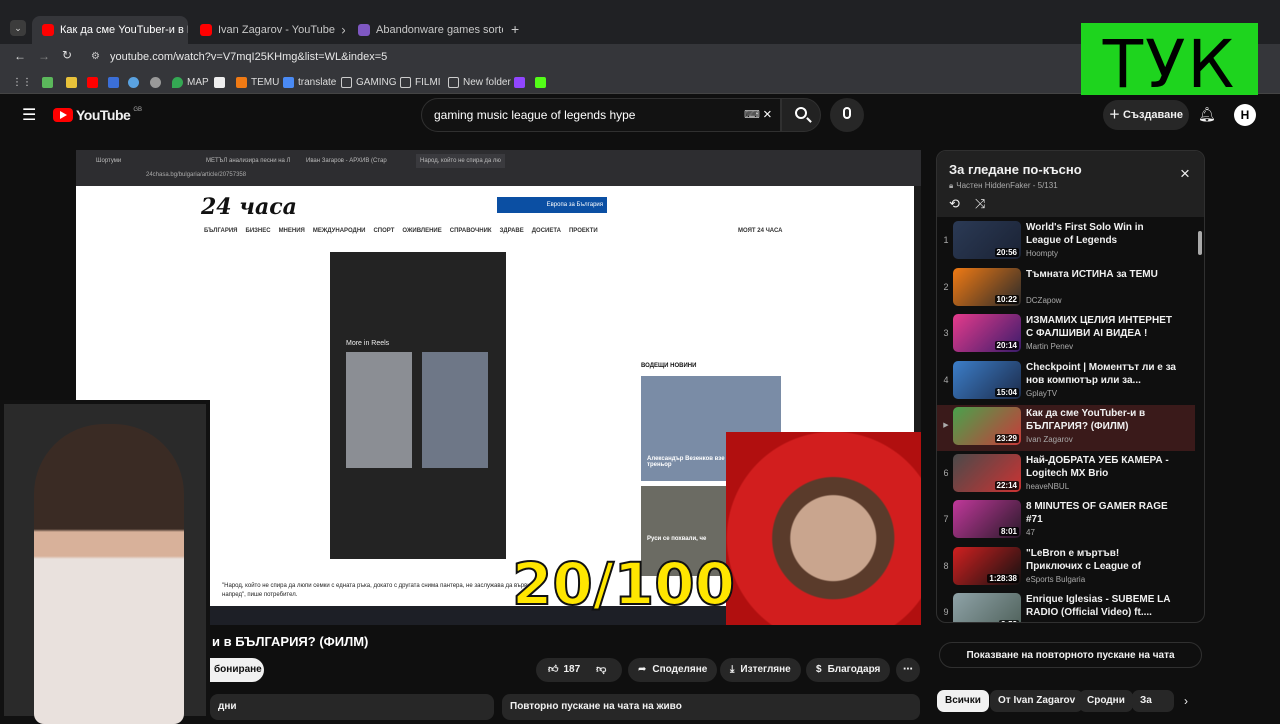  Describe the element at coordinates (552, 205) in the screenshot. I see `site-banner: Европа за България` at that location.